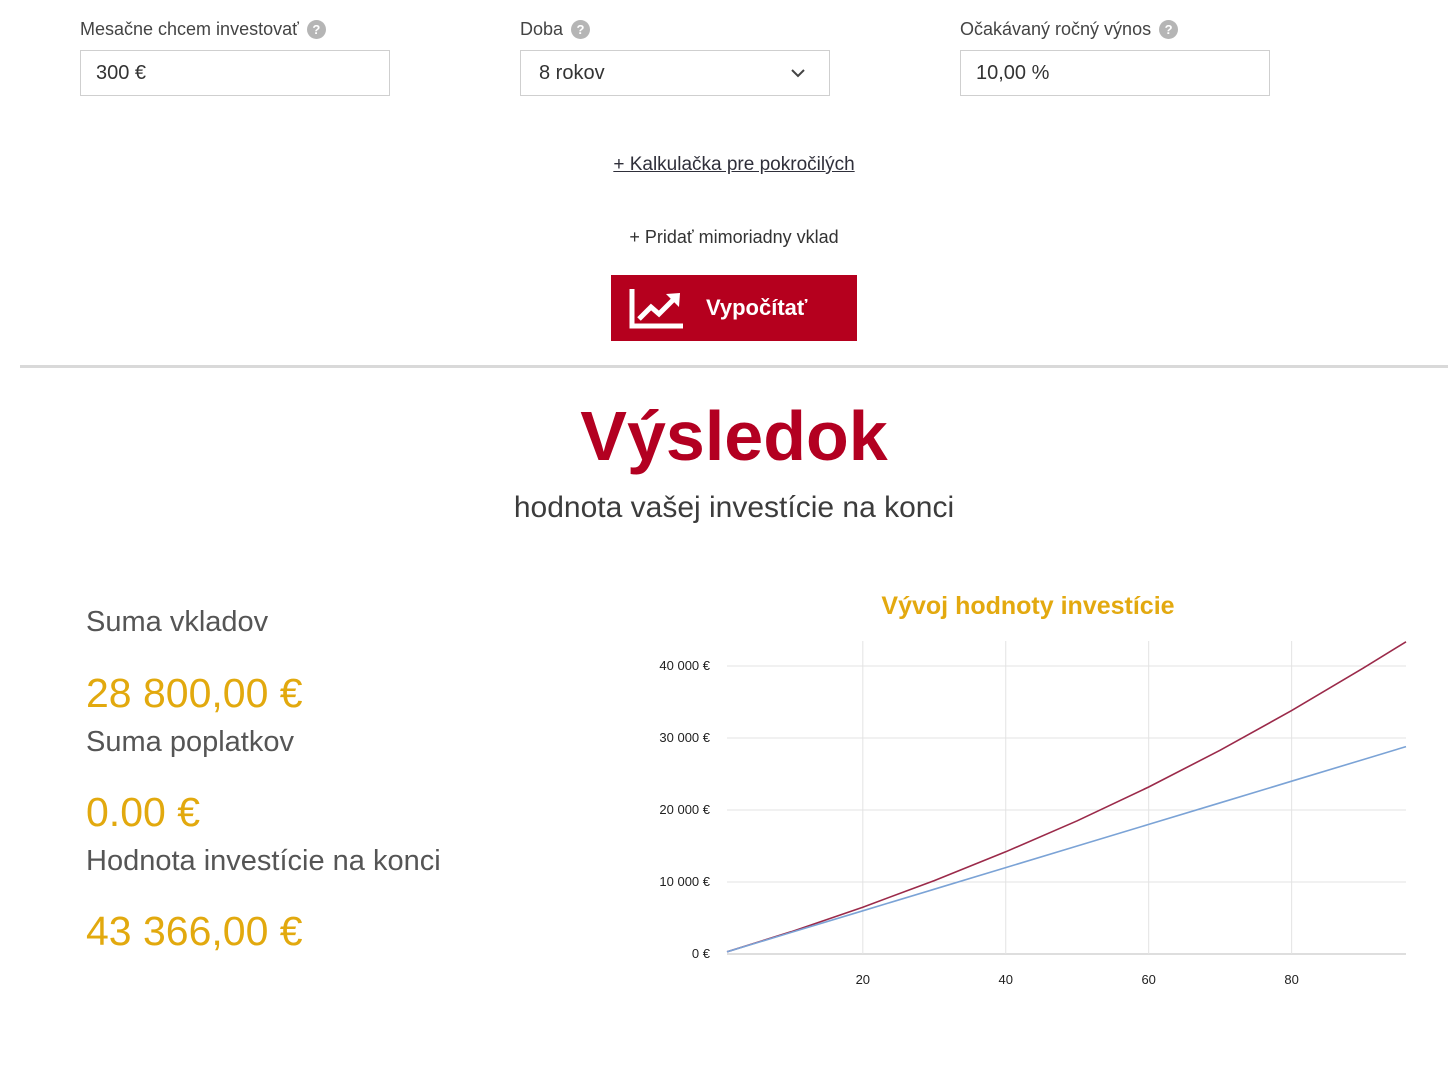 The height and width of the screenshot is (1075, 1456). I want to click on y-tick-label: 40 000 €, so click(684, 665).